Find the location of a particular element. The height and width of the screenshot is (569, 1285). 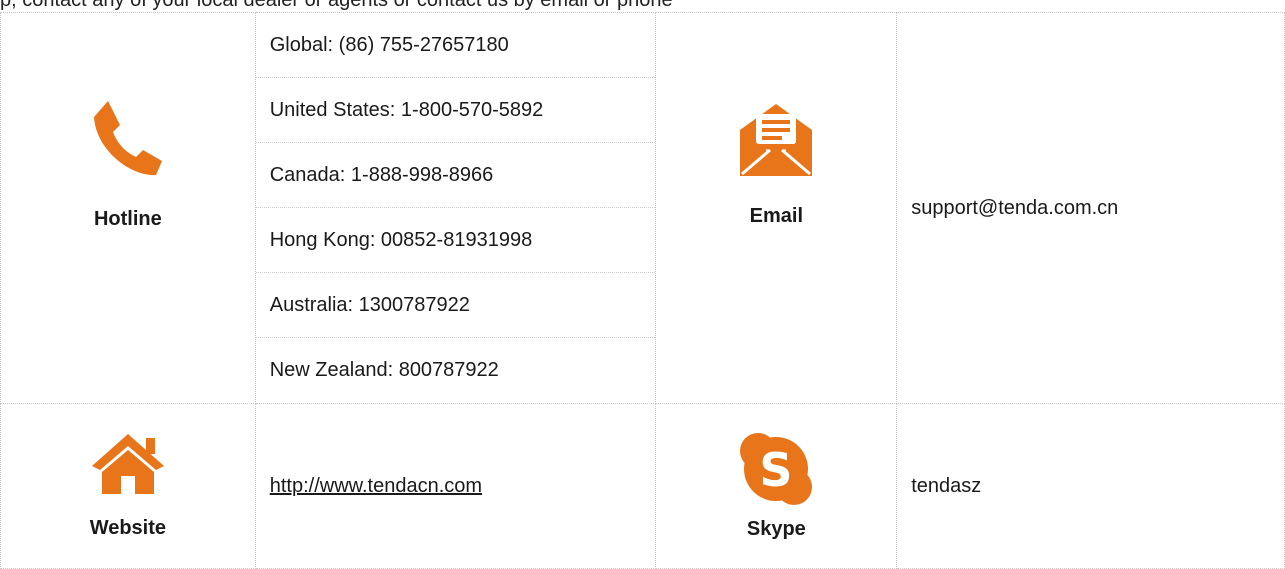

phone-line-global: Global: (86) 755-27657180 is located at coordinates (455, 45).